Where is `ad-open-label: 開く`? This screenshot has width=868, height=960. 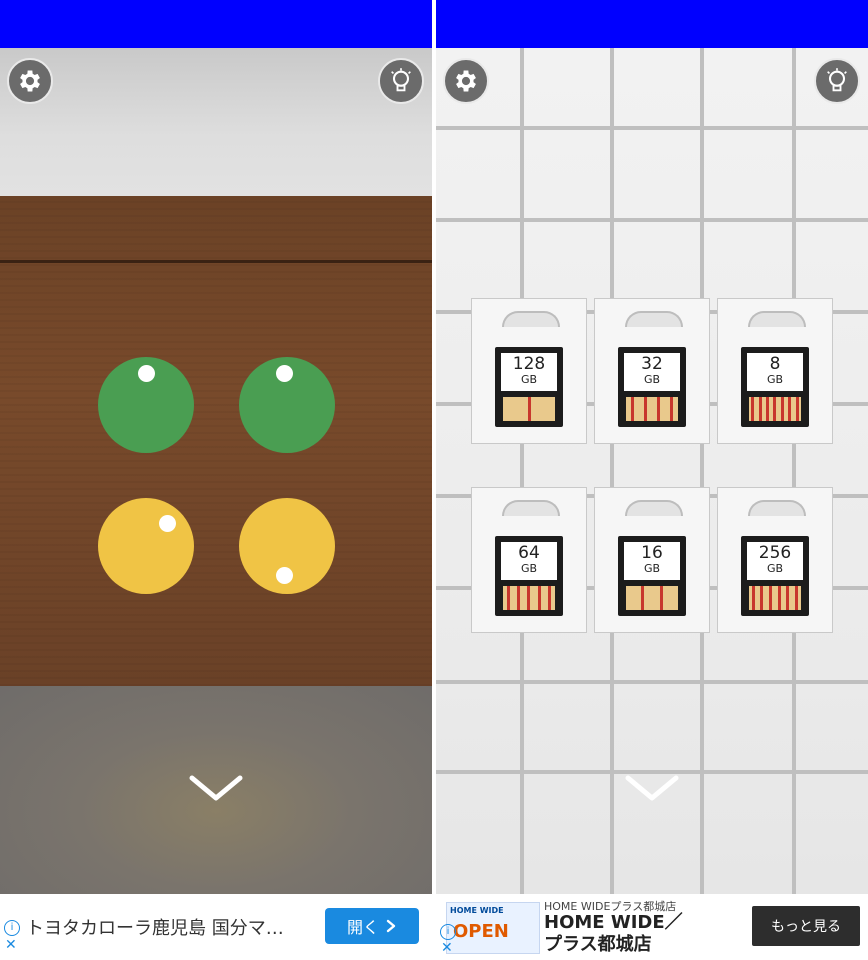 ad-open-label: 開く is located at coordinates (362, 927).